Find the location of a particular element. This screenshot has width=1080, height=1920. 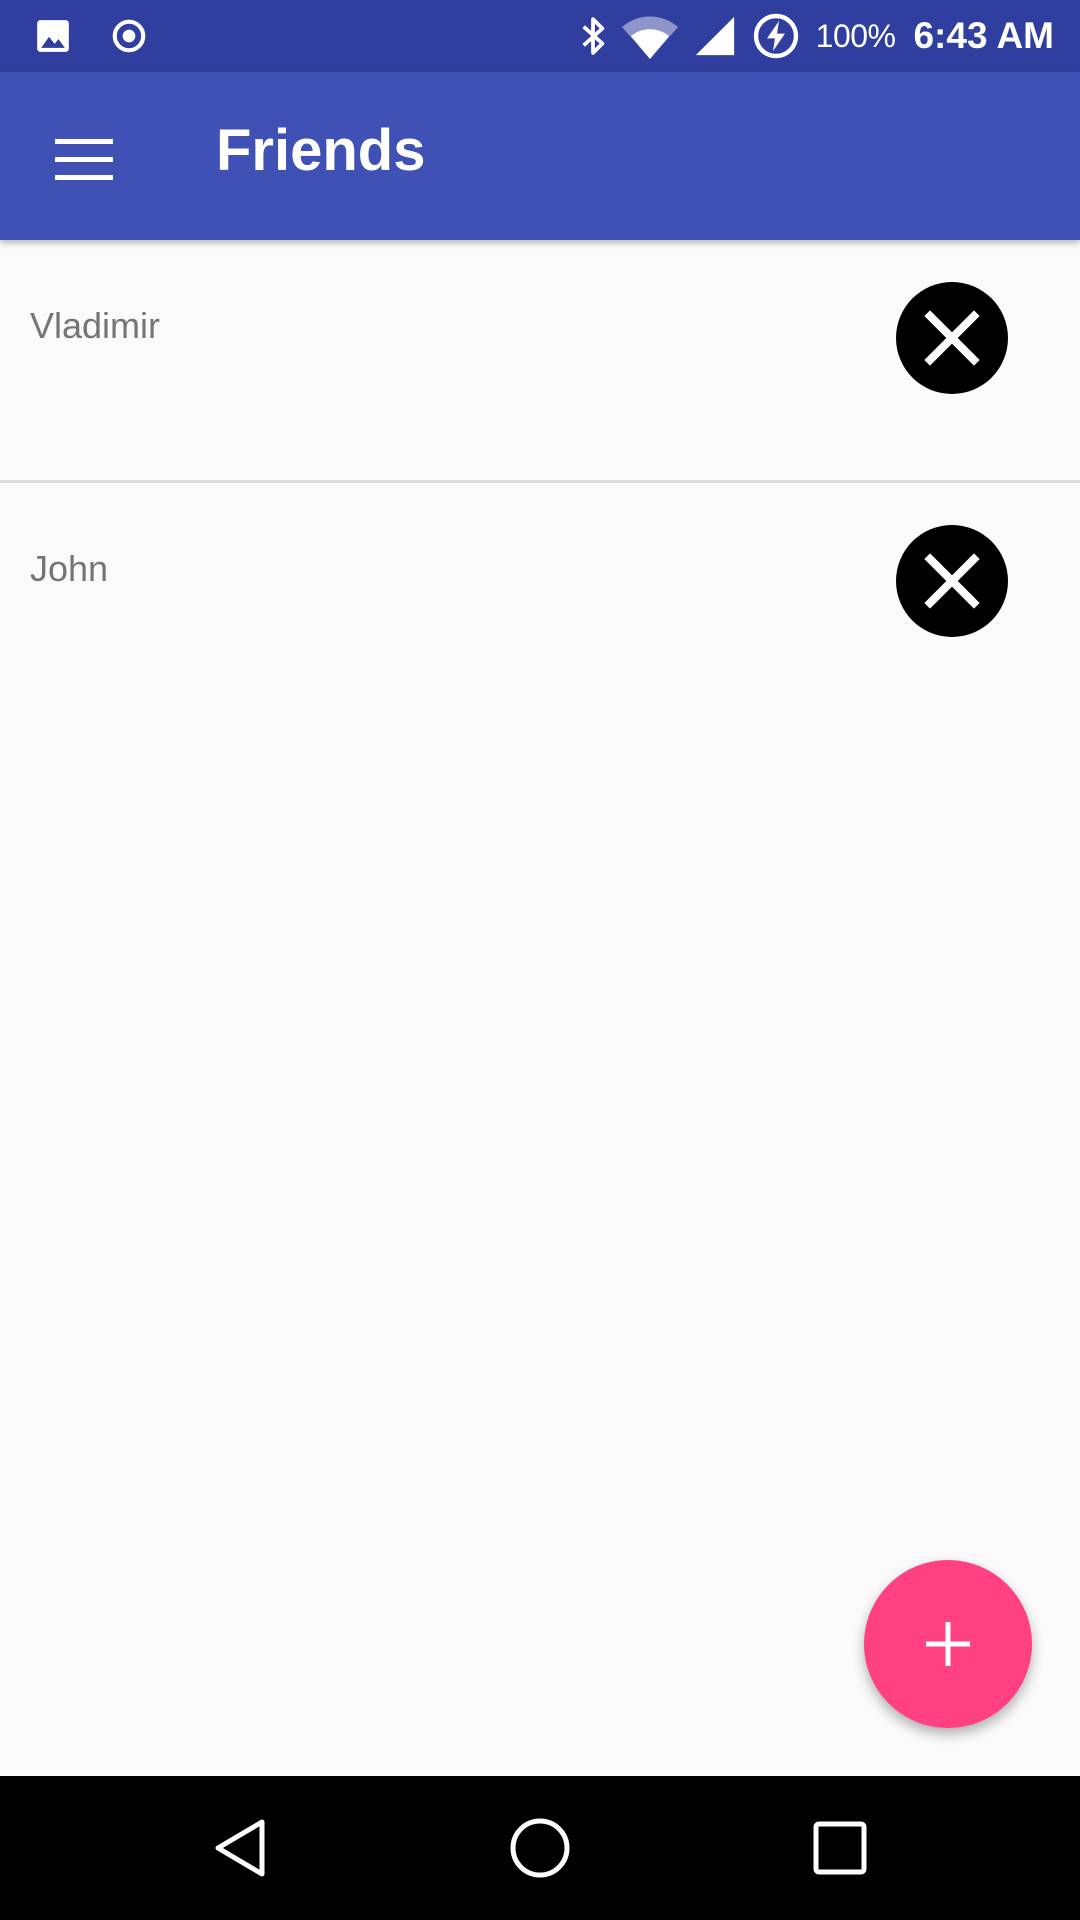

status-bar: 100% 6:43 AM is located at coordinates (540, 36).